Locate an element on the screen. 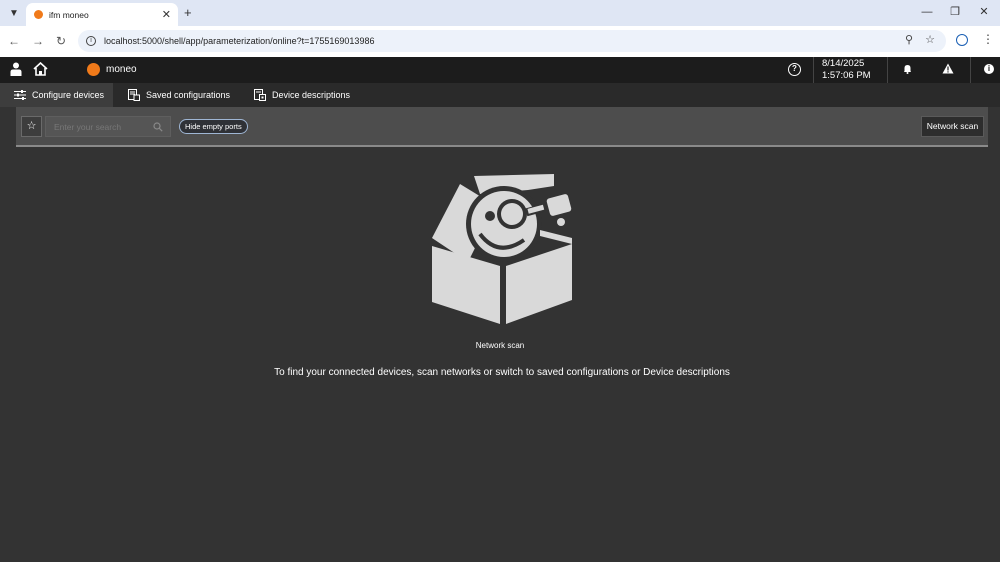  time-text: 1:57:06 PM is located at coordinates (846, 75).